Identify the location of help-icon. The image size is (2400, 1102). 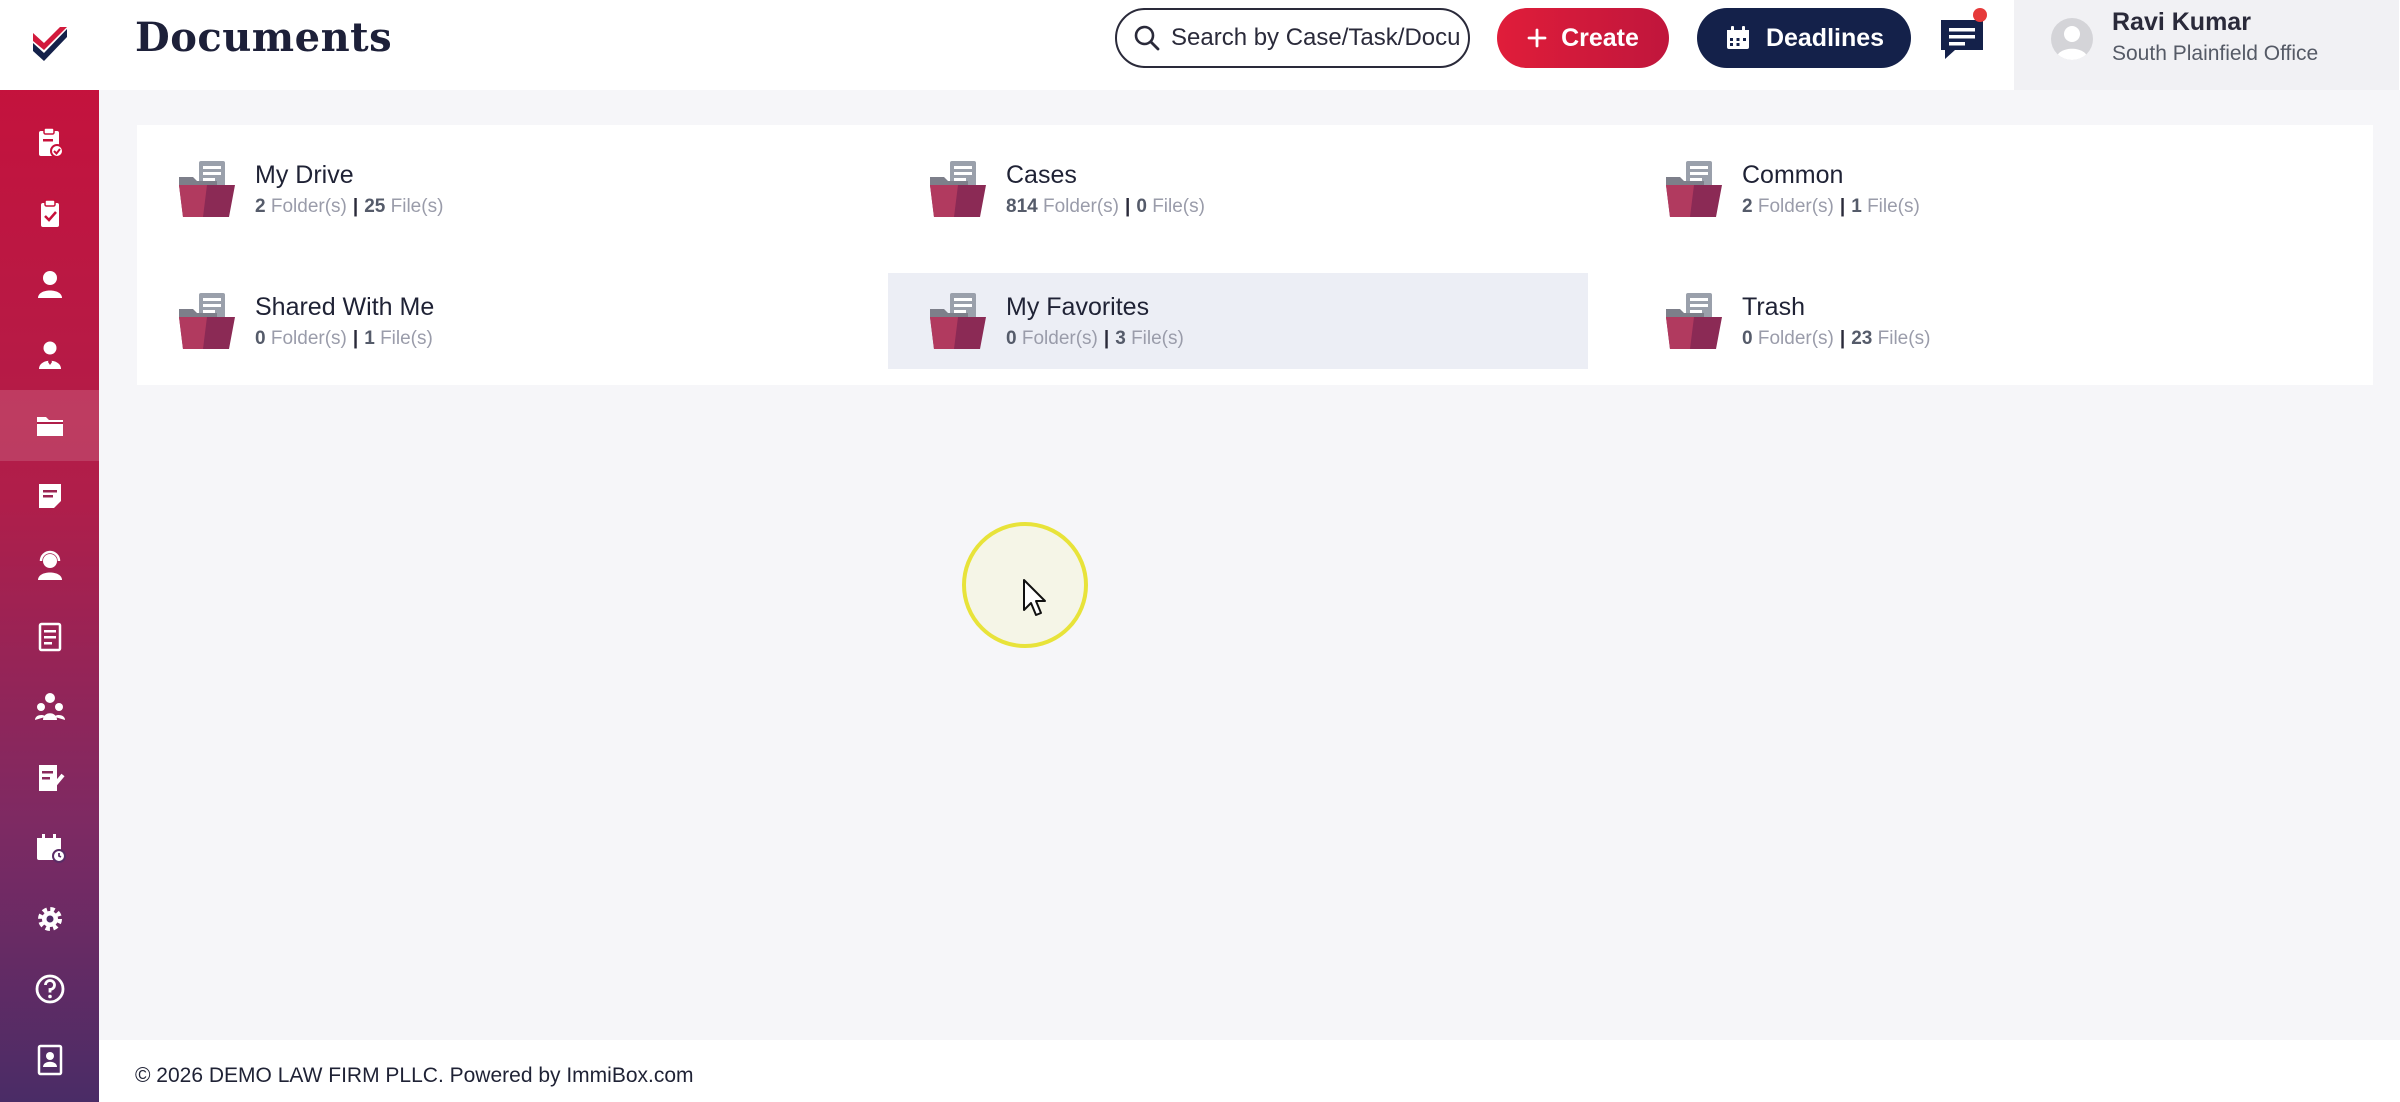
(49, 989).